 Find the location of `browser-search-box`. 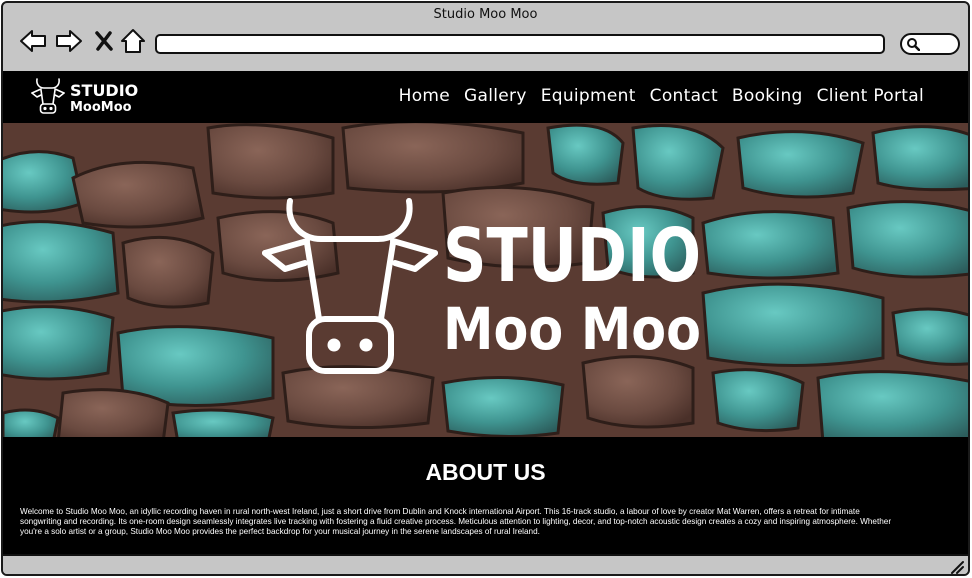

browser-search-box is located at coordinates (930, 44).